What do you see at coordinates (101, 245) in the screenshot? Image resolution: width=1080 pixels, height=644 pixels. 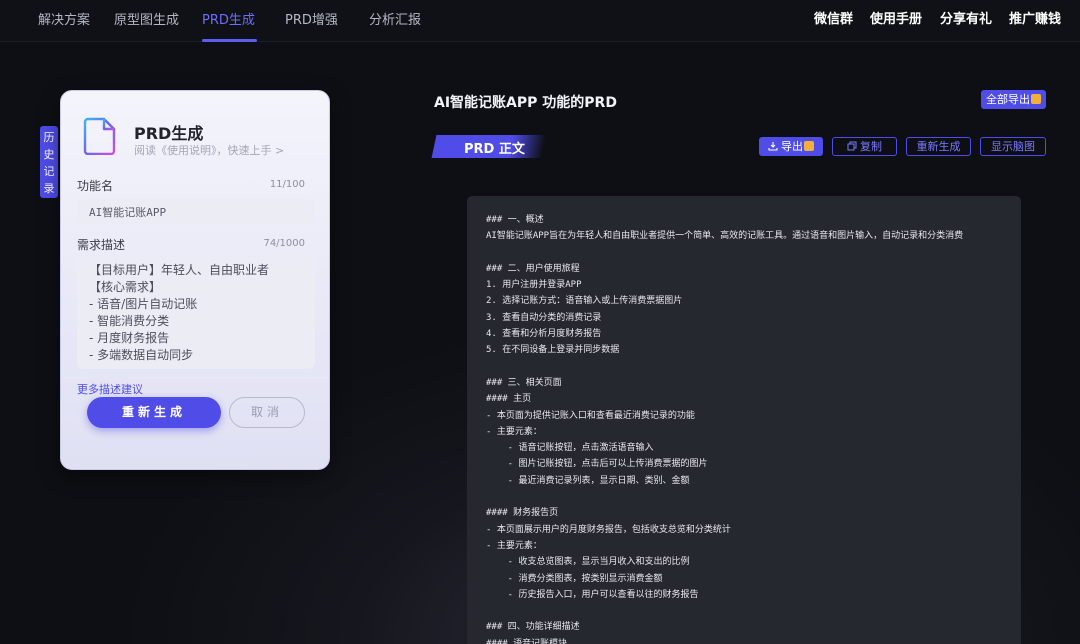 I see `description-label: 需求描述` at bounding box center [101, 245].